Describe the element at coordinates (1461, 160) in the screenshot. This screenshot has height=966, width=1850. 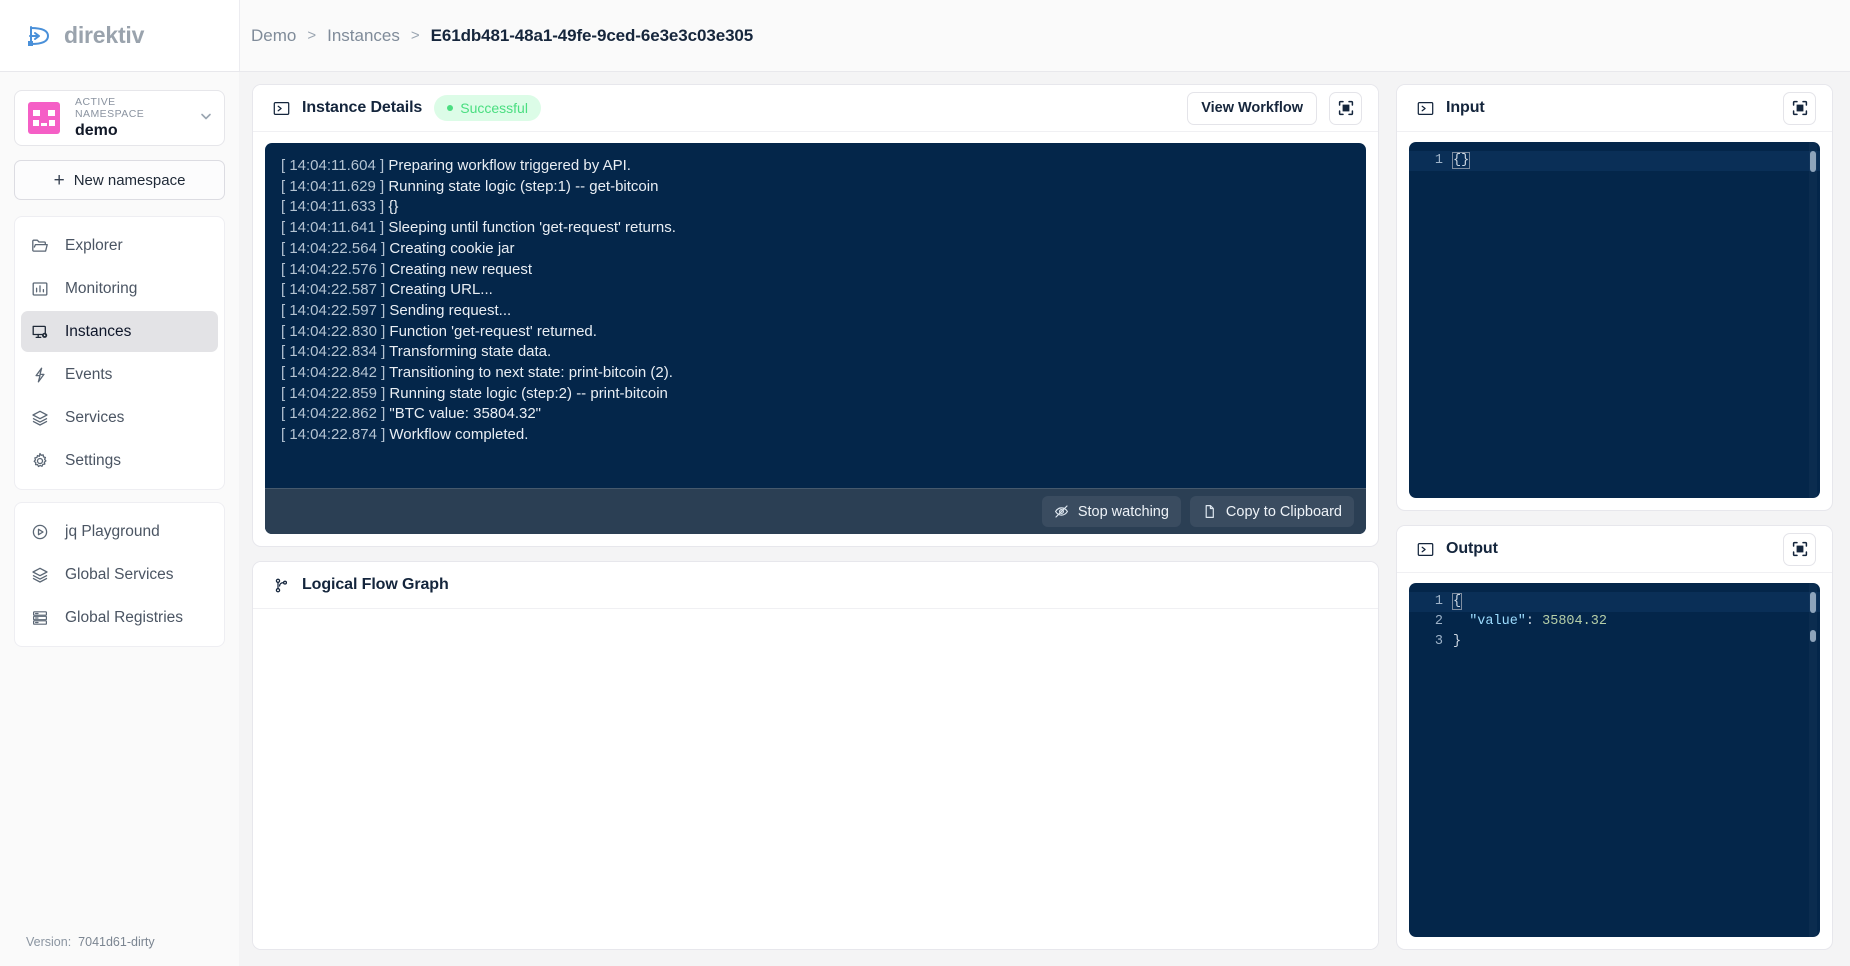
I see `json-punctuation: {}` at that location.